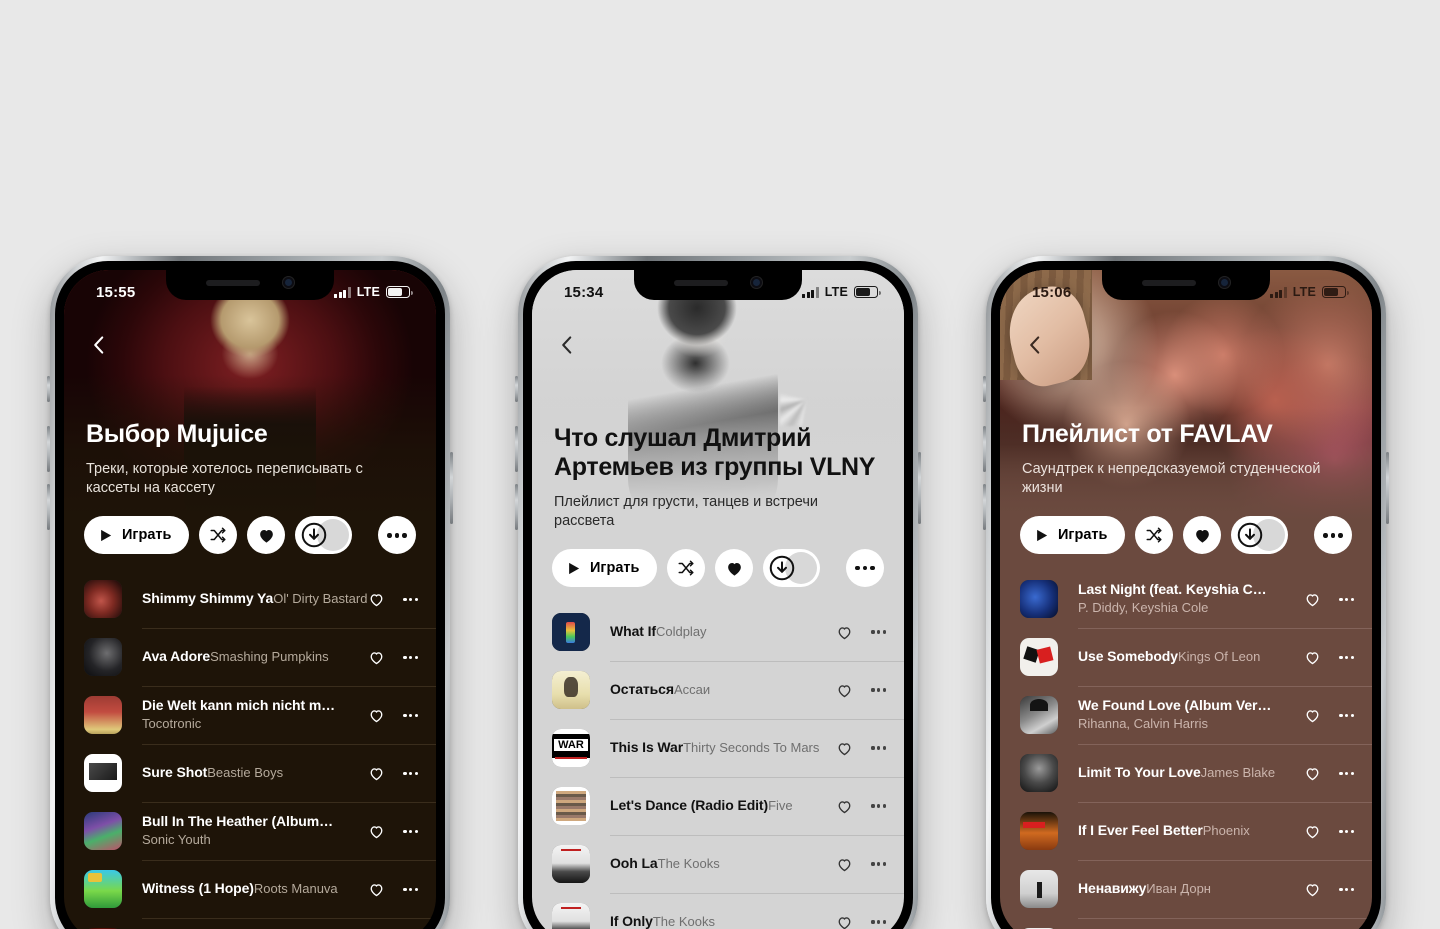  What do you see at coordinates (728, 690) in the screenshot?
I see `table-row: ОстатьсяАссаи` at bounding box center [728, 690].